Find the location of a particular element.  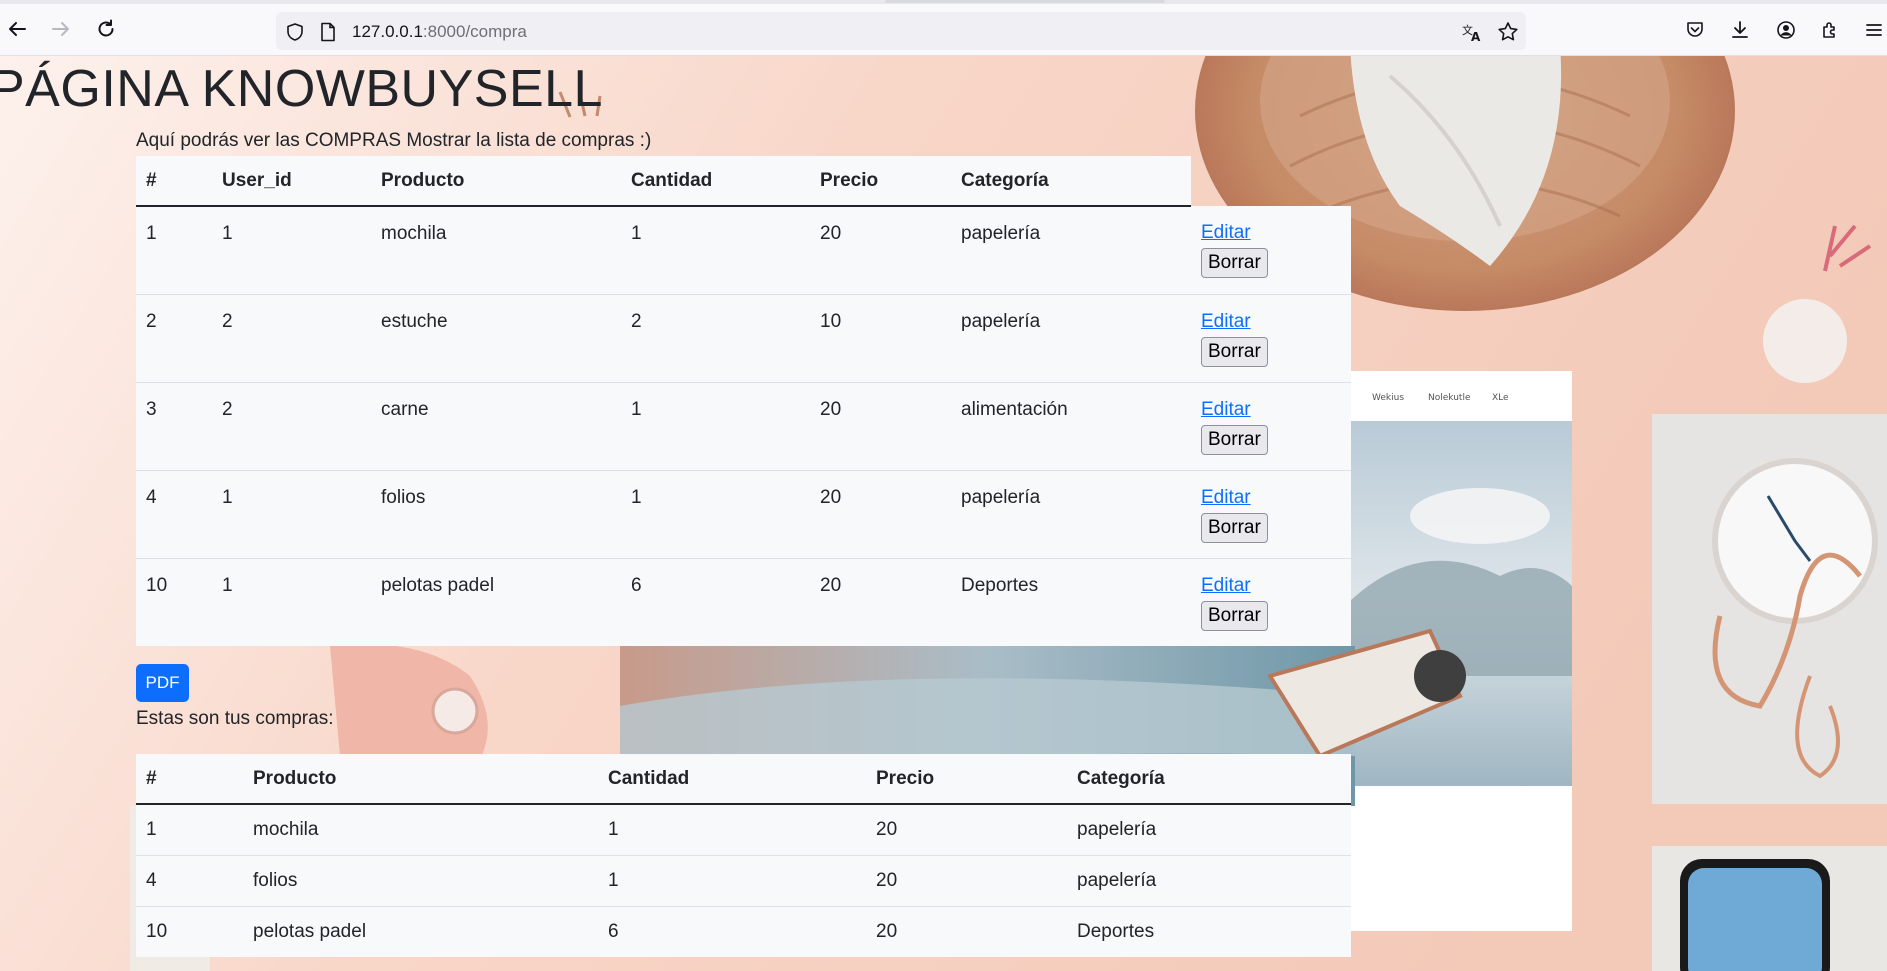

cell-producto: carne is located at coordinates (496, 426).